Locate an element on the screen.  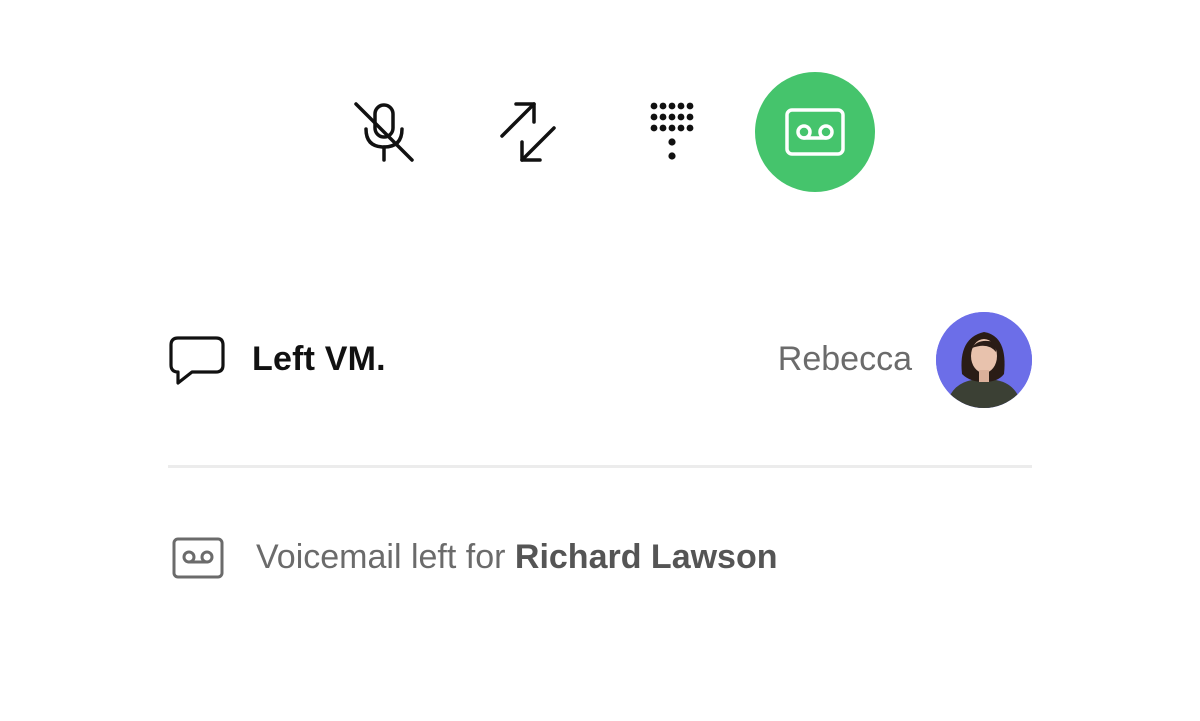
note-text: Left VM. is located at coordinates (319, 359).